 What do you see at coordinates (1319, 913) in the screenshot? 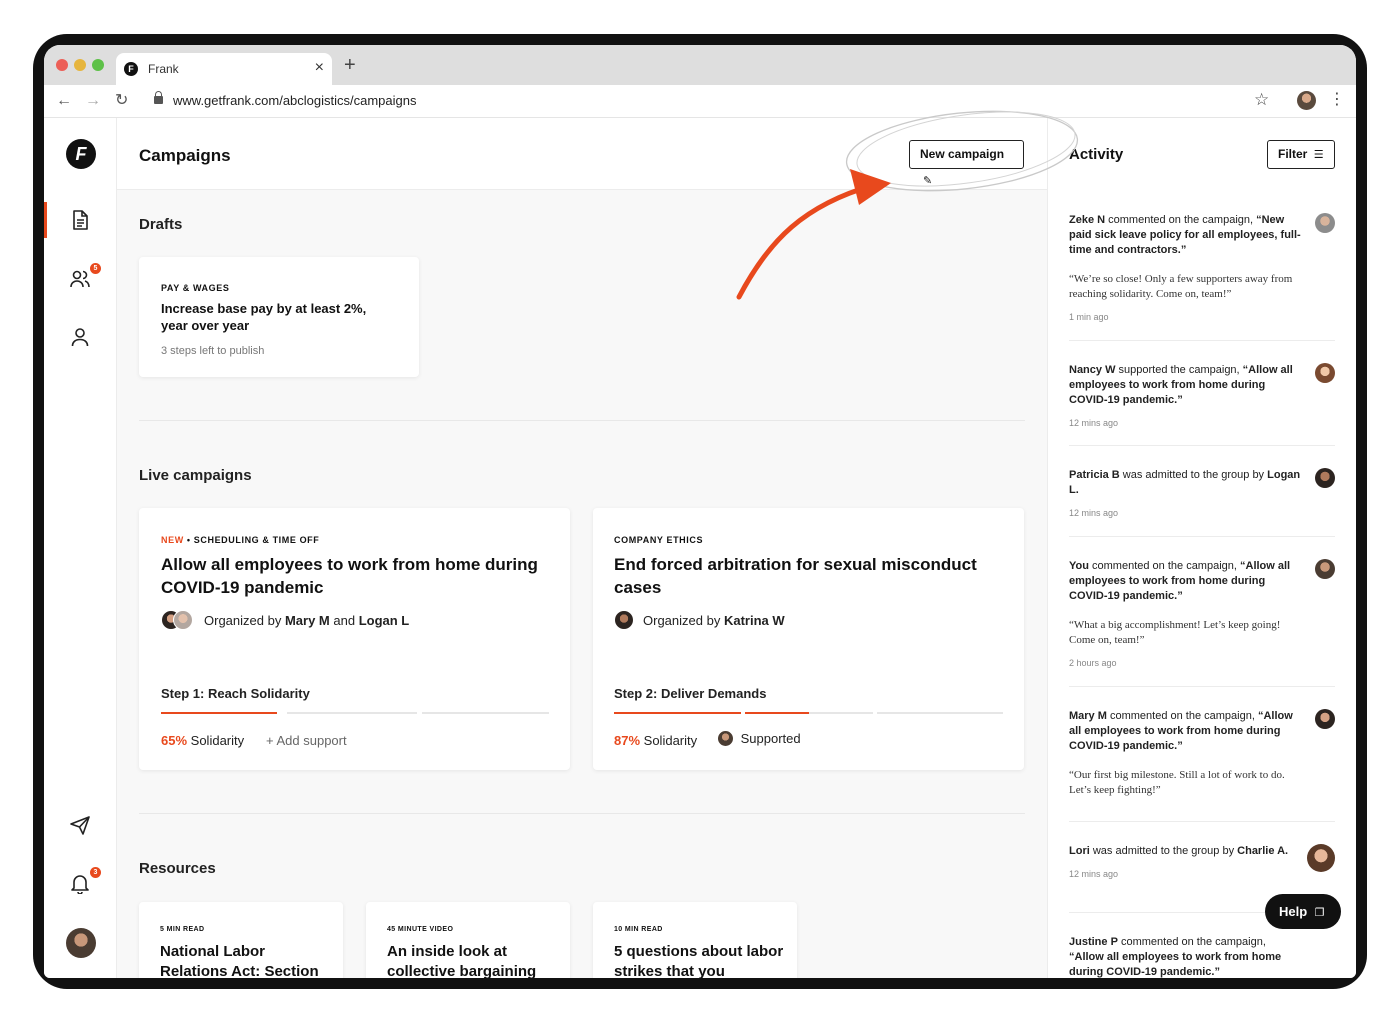
I see `chat-icon: ❐` at bounding box center [1319, 913].